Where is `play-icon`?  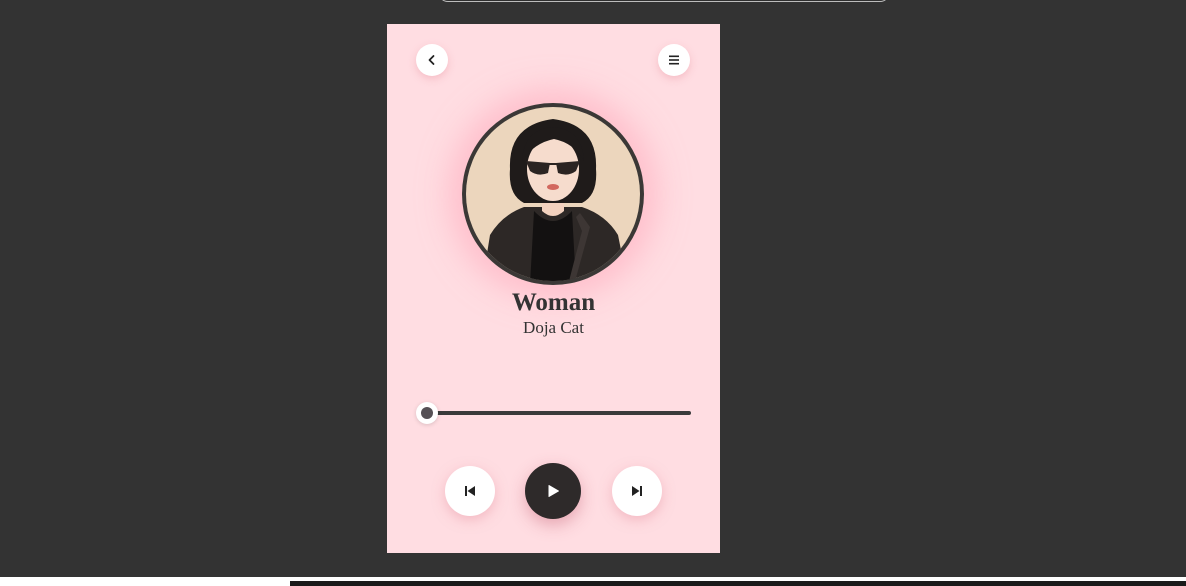 play-icon is located at coordinates (553, 491).